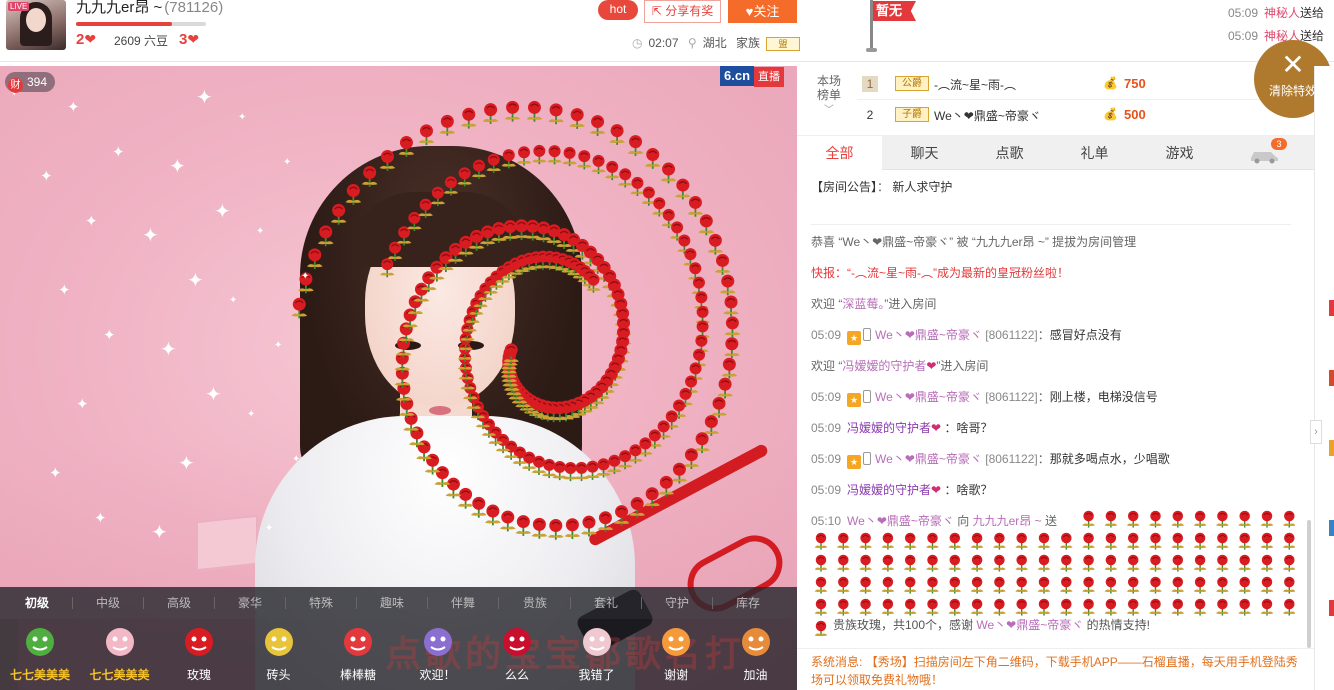  Describe the element at coordinates (924, 153) in the screenshot. I see `tab-chat: 聊天` at that location.